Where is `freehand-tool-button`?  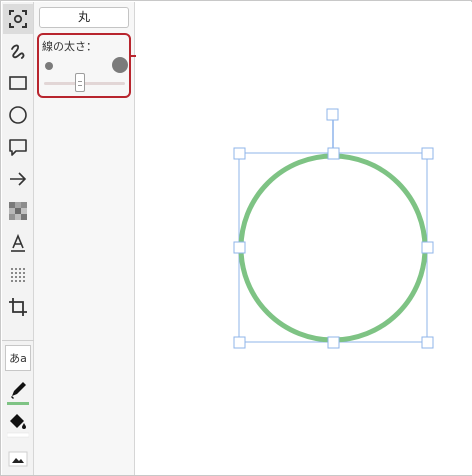
freehand-tool-button is located at coordinates (18, 51).